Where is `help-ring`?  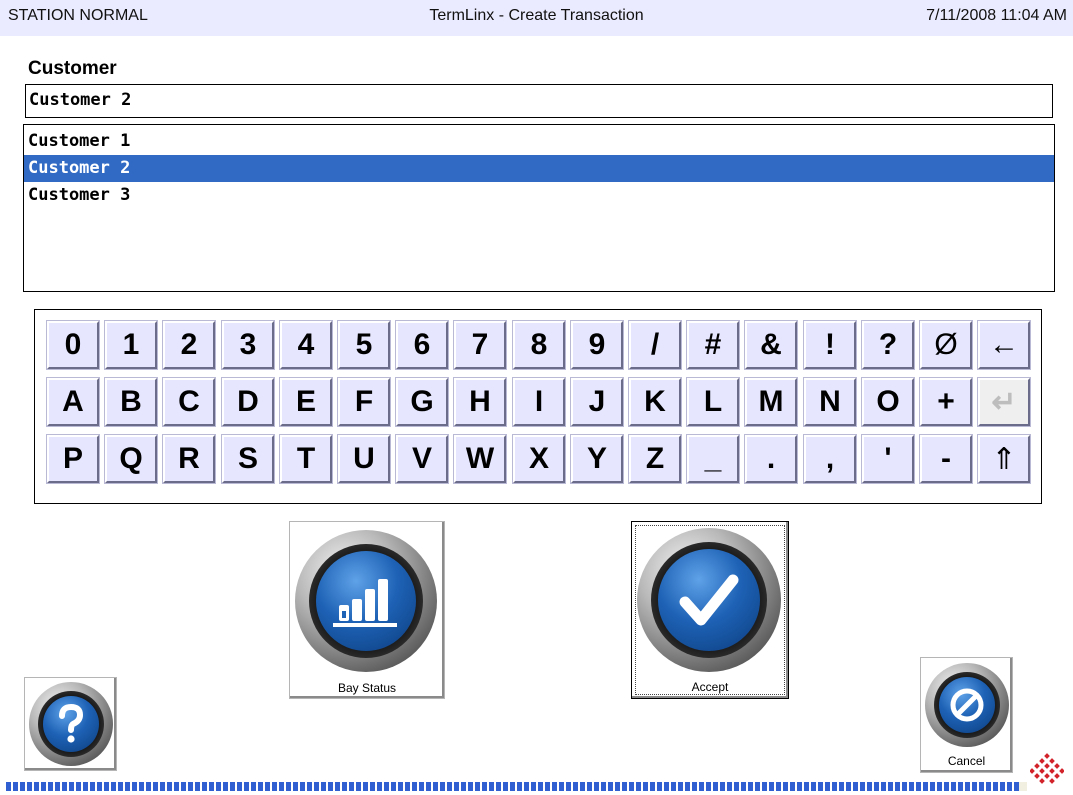
help-ring is located at coordinates (71, 724).